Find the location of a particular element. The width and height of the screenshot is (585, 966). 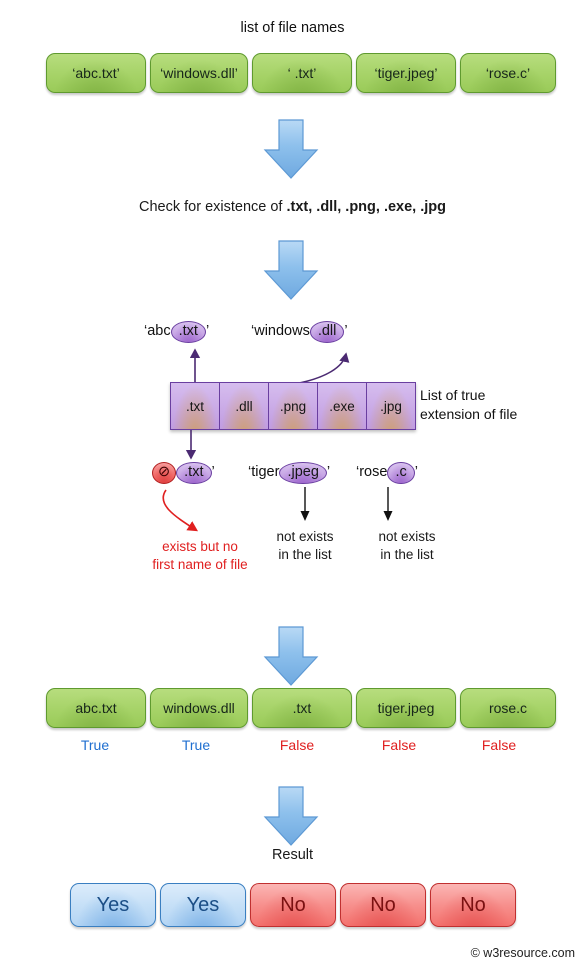

token-windows-name: ‘windows is located at coordinates (280, 331).